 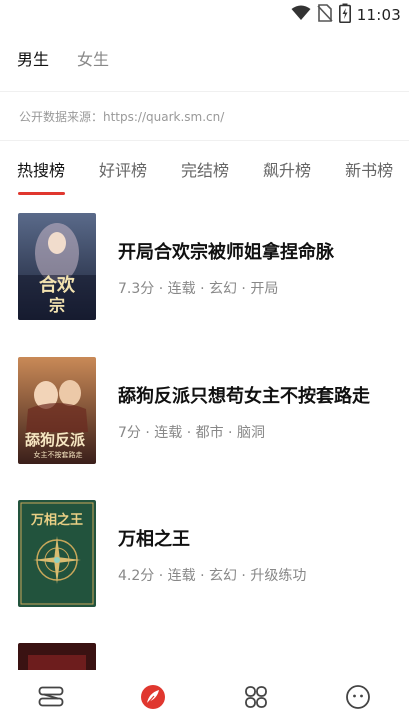 I want to click on tab-male: 男生, so click(x=33, y=58).